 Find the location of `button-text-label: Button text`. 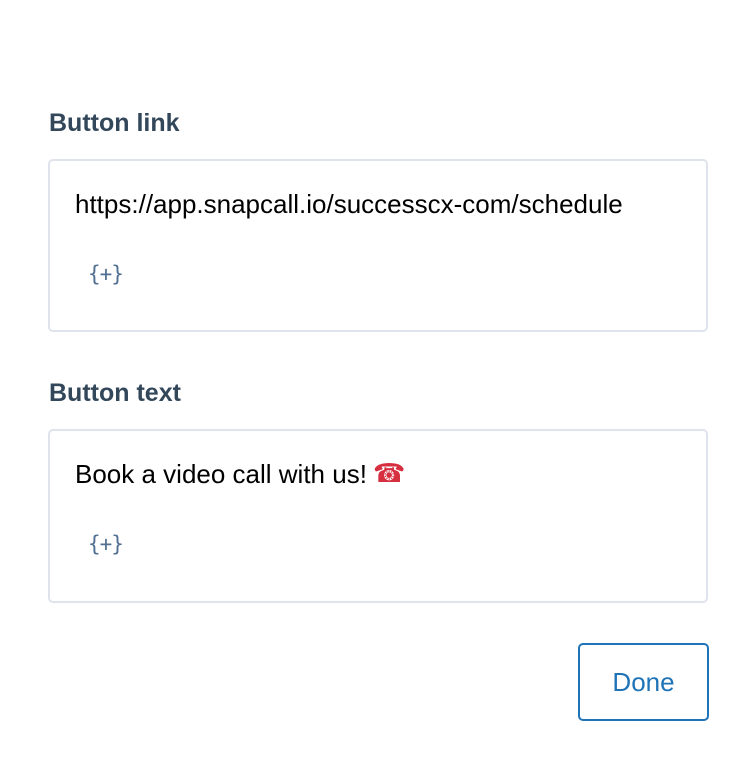

button-text-label: Button text is located at coordinates (115, 393).